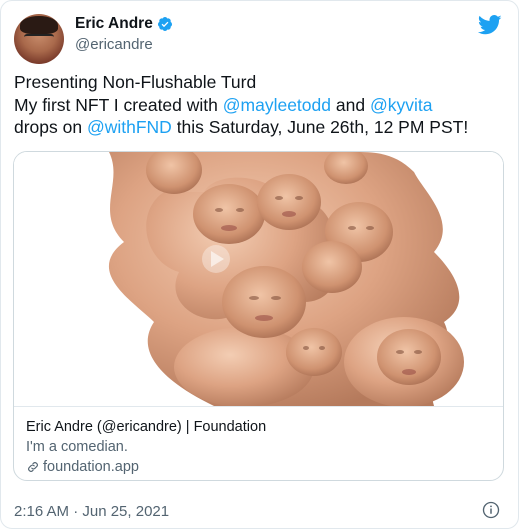 The image size is (521, 531). Describe the element at coordinates (114, 24) in the screenshot. I see `display-name: Eric Andre` at that location.